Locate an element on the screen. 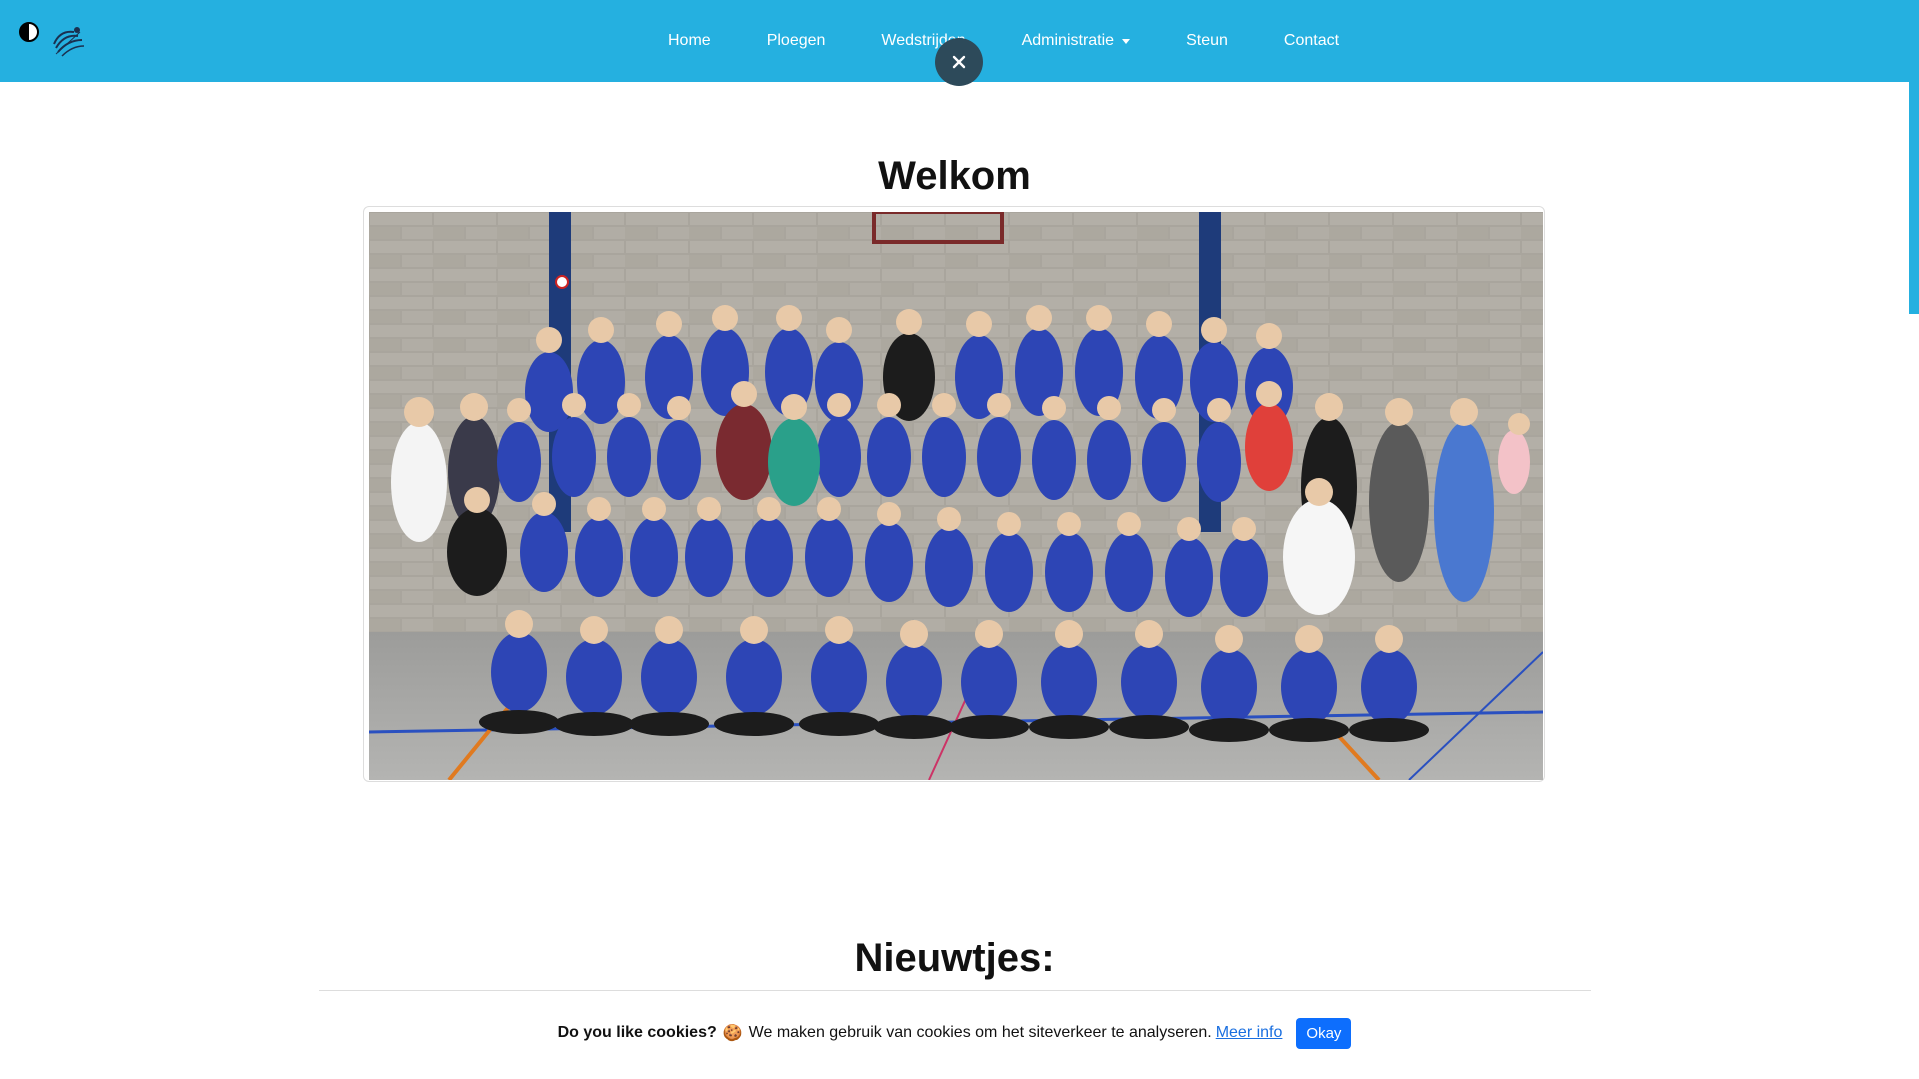 Image resolution: width=1919 pixels, height=1079 pixels. cookie-more-info-link: Meer info is located at coordinates (1249, 1033).